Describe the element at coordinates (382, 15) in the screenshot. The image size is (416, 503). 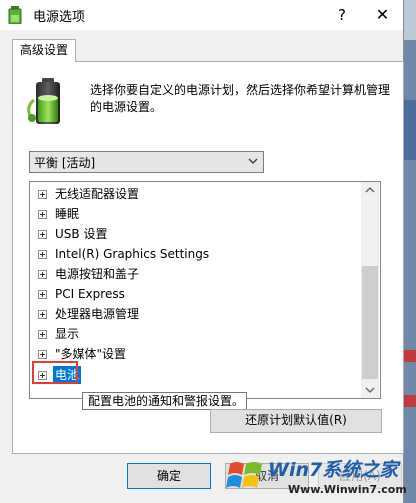
I see `close-button: ✕` at that location.